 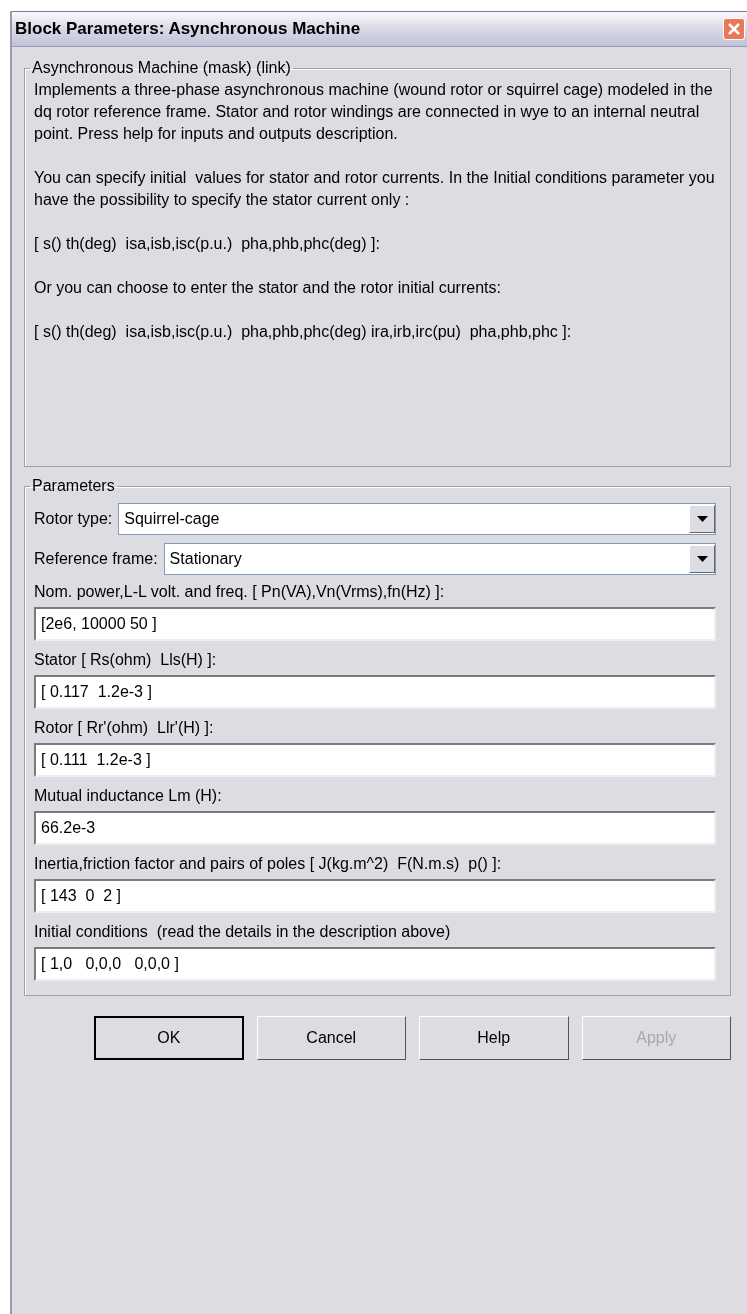 I want to click on dialog-button: OK, so click(x=169, y=1038).